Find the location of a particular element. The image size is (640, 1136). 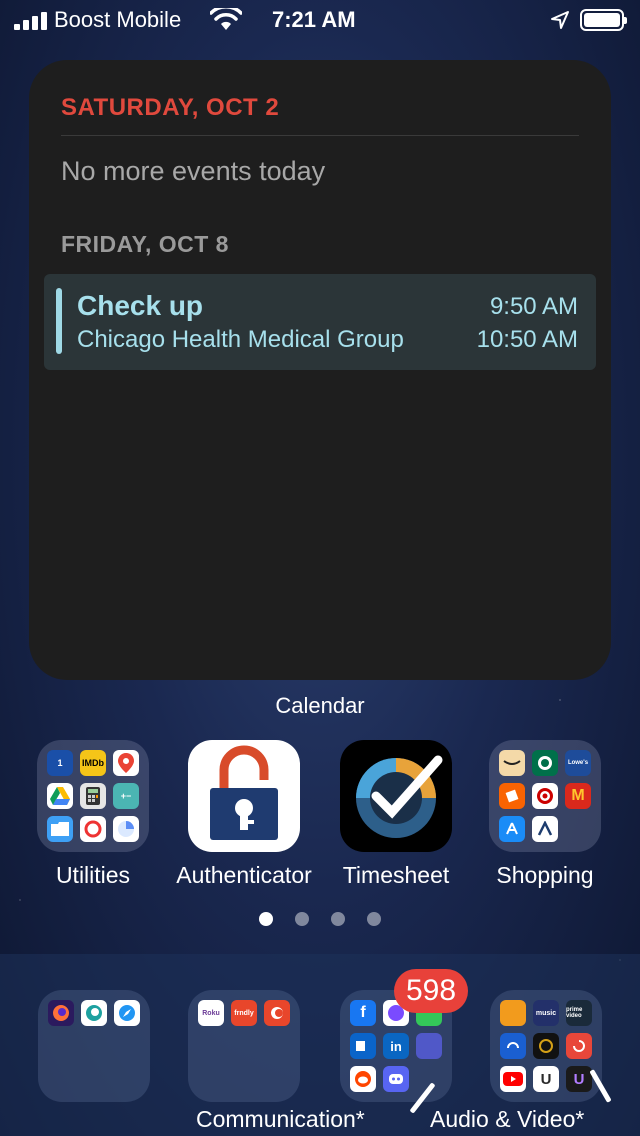

app-label: Timesheet is located at coordinates (396, 875).